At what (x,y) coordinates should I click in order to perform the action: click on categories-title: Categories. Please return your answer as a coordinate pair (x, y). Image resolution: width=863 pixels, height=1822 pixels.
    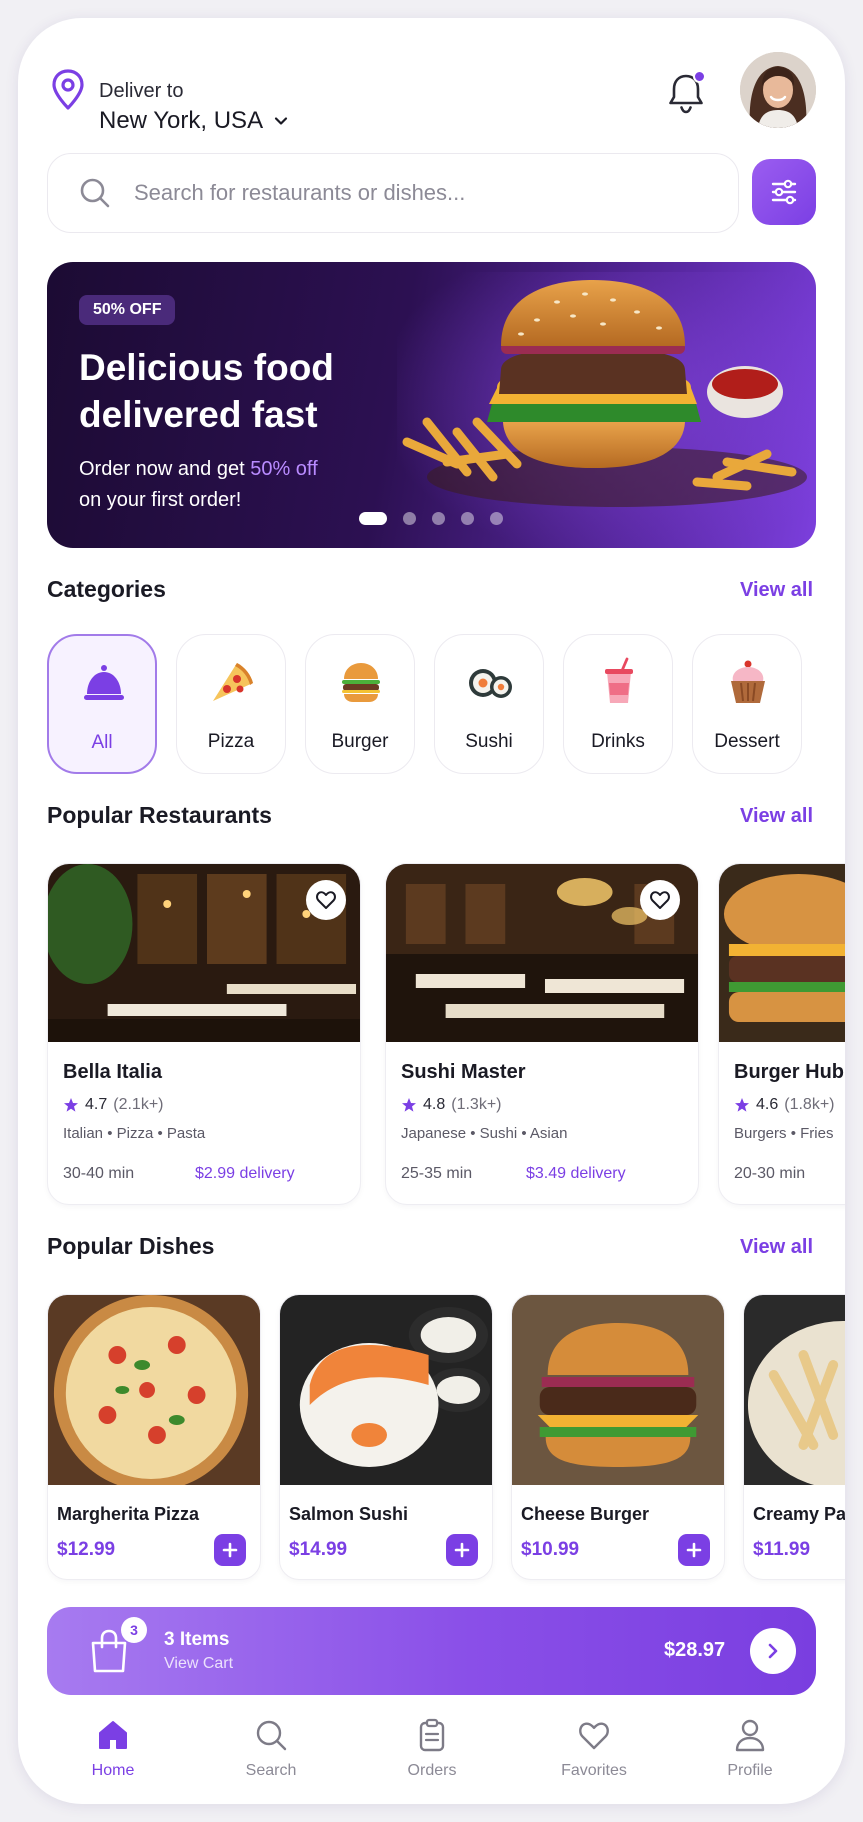
    Looking at the image, I should click on (106, 589).